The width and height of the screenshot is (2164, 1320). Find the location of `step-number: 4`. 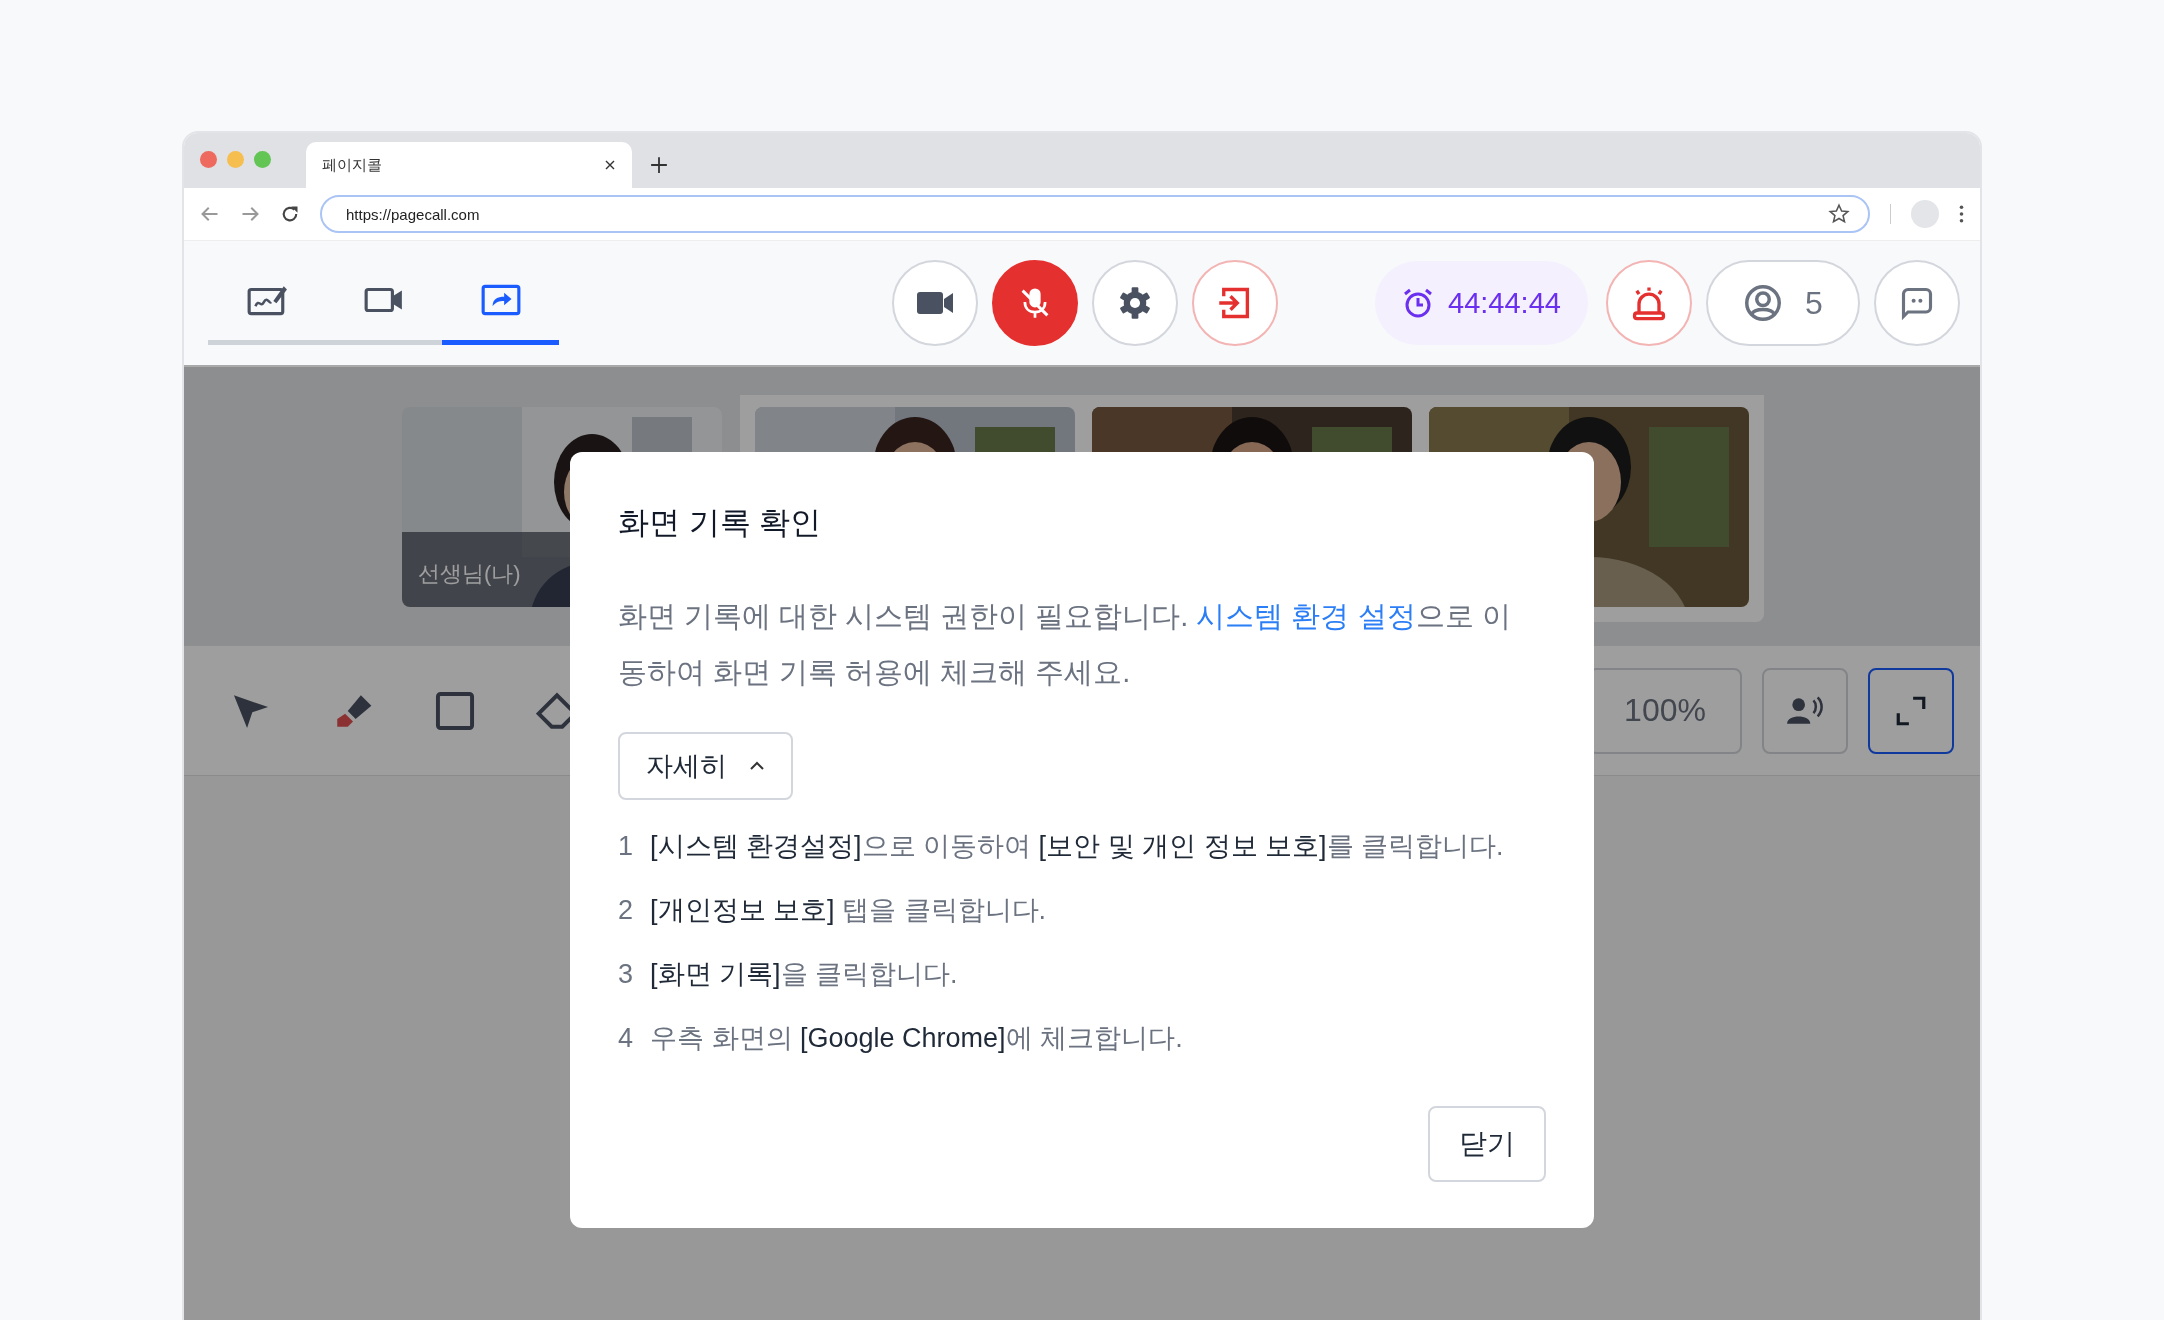

step-number: 4 is located at coordinates (625, 1038).